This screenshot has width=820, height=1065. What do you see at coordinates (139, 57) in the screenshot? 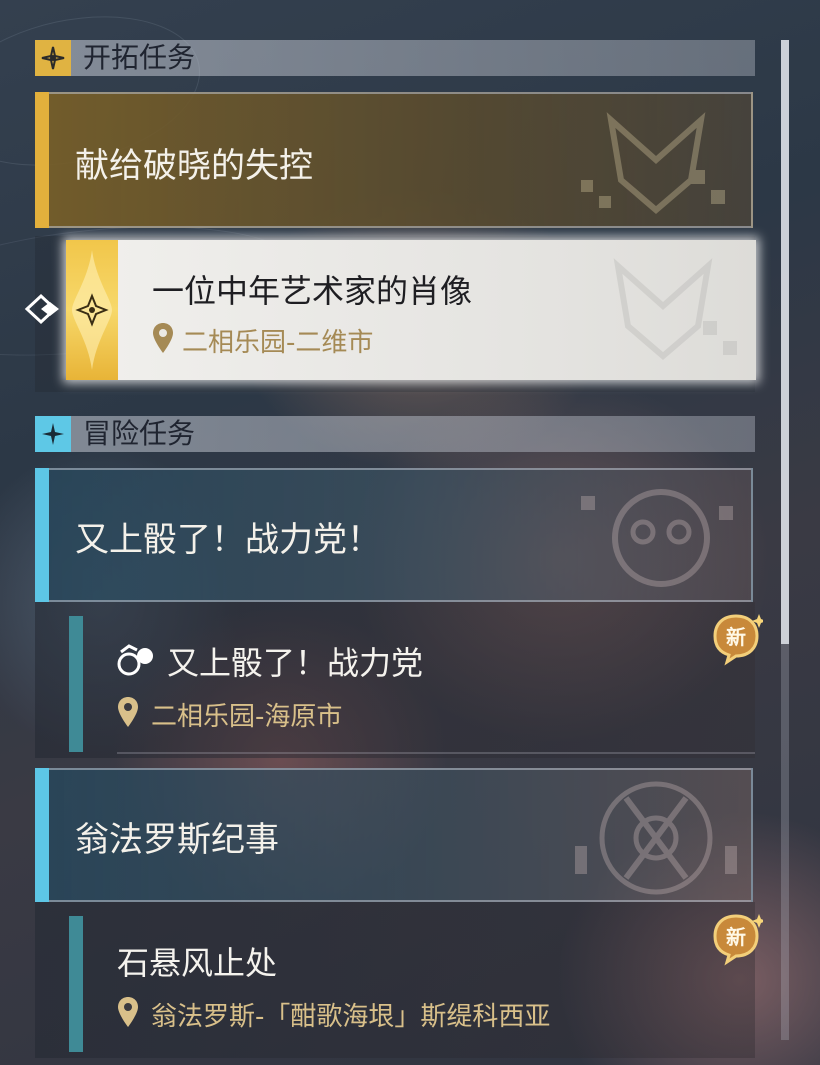
I see `section-title: 开拓任务` at bounding box center [139, 57].